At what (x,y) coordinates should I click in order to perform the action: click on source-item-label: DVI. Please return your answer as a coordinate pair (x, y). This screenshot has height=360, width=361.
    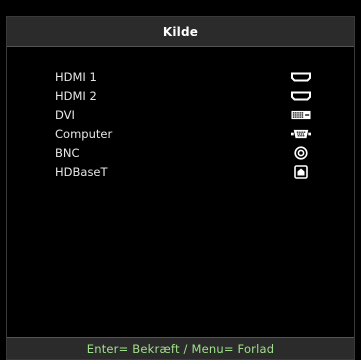
    Looking at the image, I should click on (65, 114).